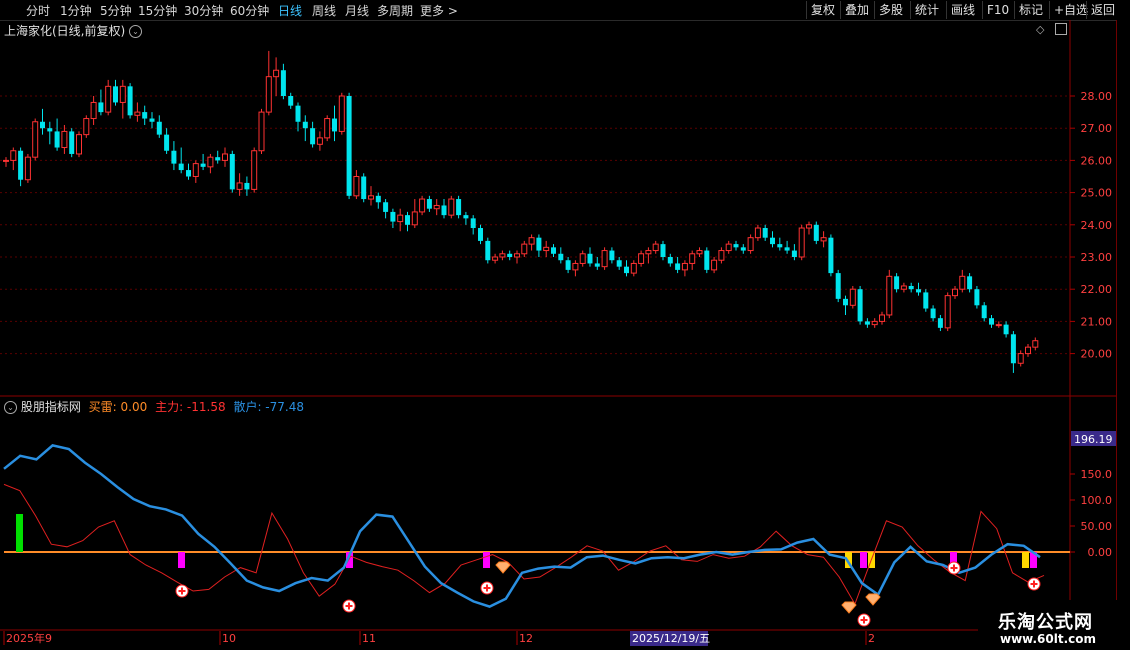 This screenshot has width=1130, height=650. I want to click on toolbar-button-4: 画线, so click(962, 10).